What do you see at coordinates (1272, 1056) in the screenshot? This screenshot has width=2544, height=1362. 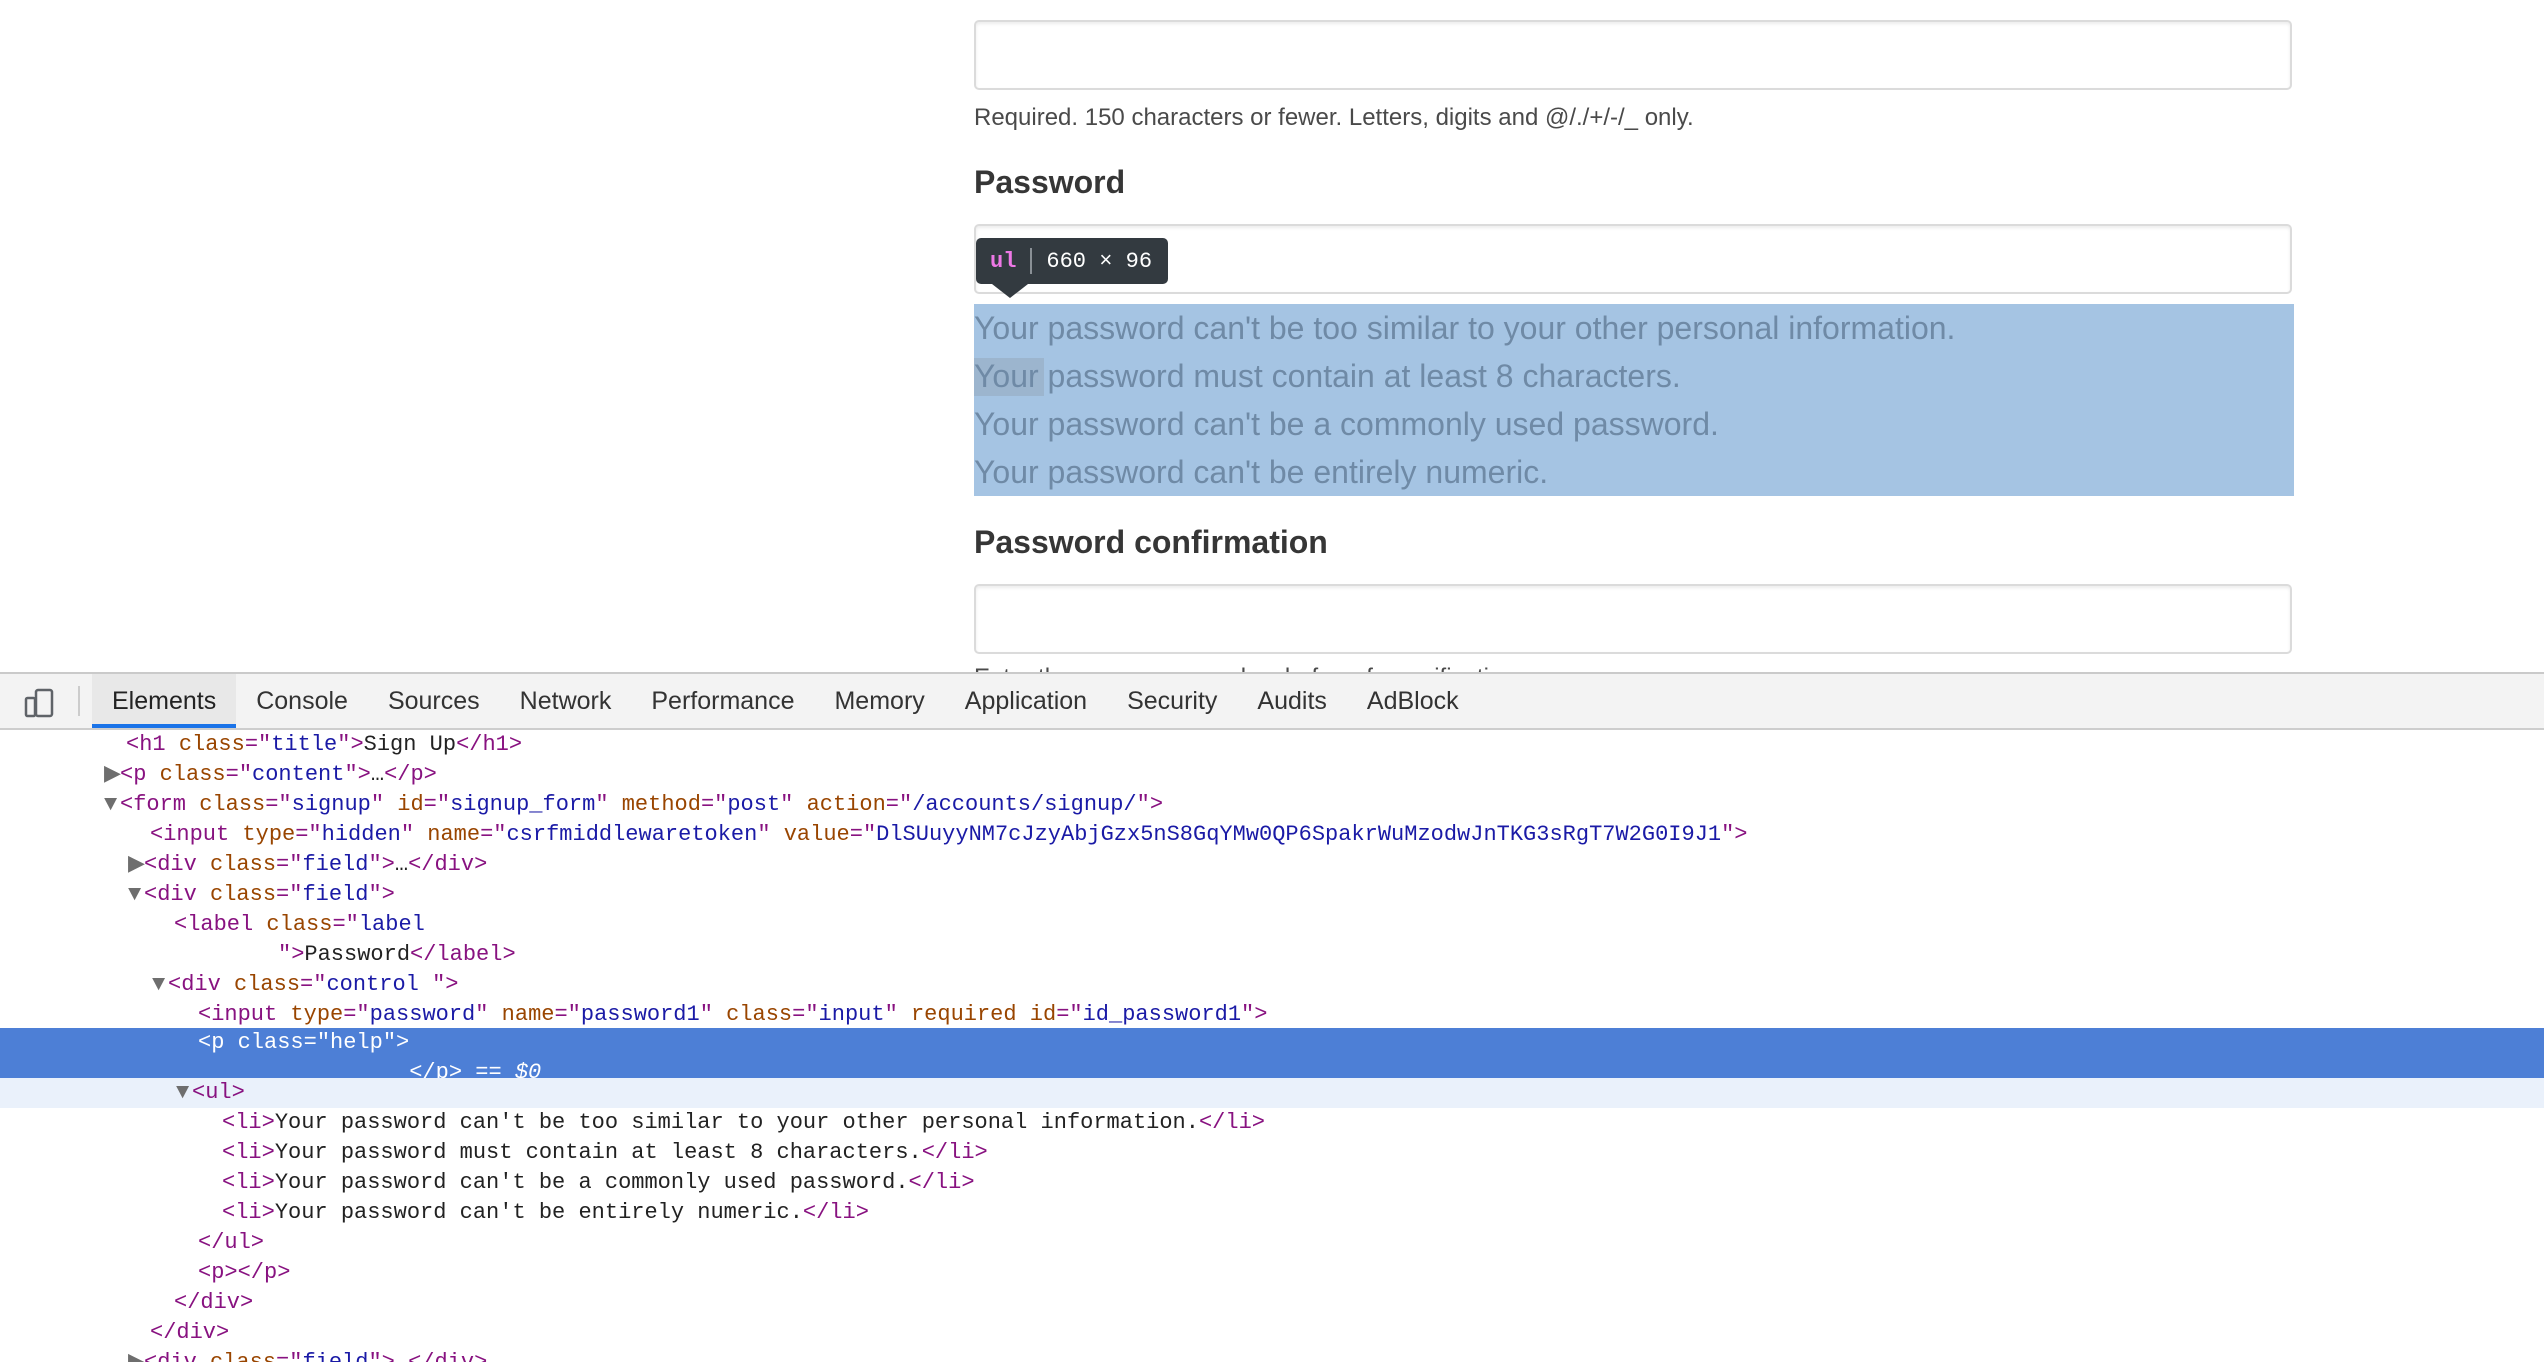 I see `dom-node-p-help-selected: <p class="help"> </p> == $0` at bounding box center [1272, 1056].